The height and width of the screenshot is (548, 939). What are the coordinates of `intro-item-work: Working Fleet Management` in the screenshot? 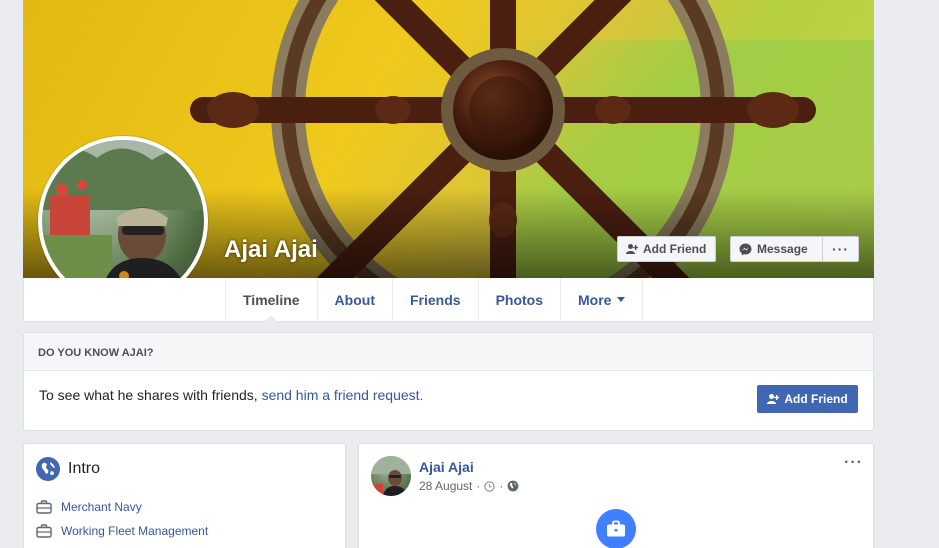 It's located at (122, 531).